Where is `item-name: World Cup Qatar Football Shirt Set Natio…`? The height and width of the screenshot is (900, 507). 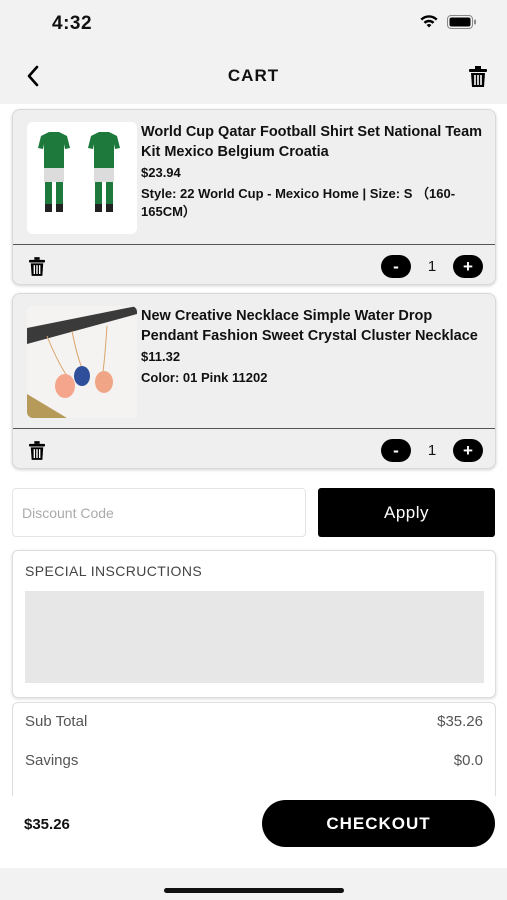
item-name: World Cup Qatar Football Shirt Set Natio… is located at coordinates (313, 142).